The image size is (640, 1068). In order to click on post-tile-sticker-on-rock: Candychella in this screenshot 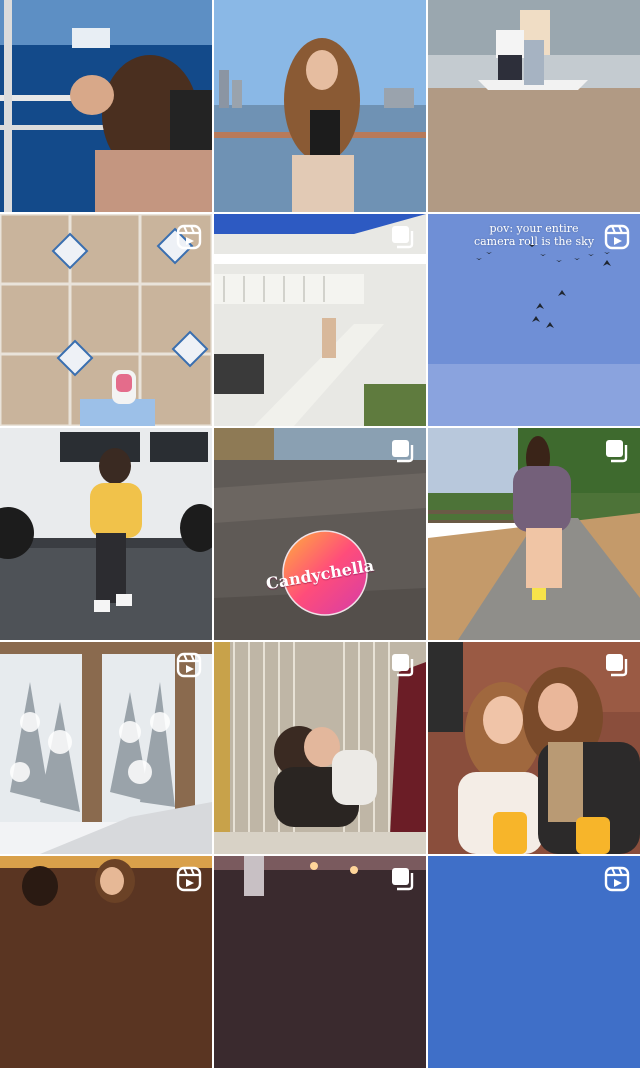, I will do `click(320, 534)`.